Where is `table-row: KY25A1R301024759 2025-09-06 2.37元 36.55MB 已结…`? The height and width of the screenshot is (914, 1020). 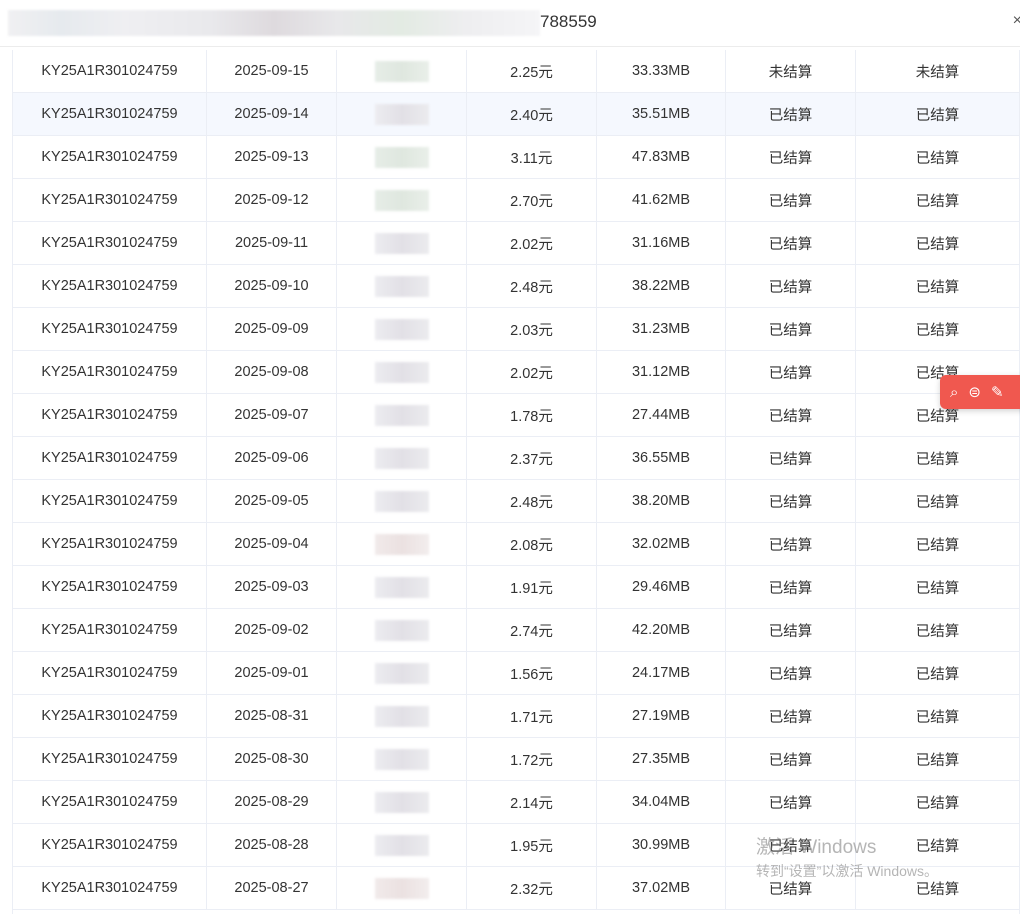 table-row: KY25A1R301024759 2025-09-06 2.37元 36.55MB 已结… is located at coordinates (516, 458).